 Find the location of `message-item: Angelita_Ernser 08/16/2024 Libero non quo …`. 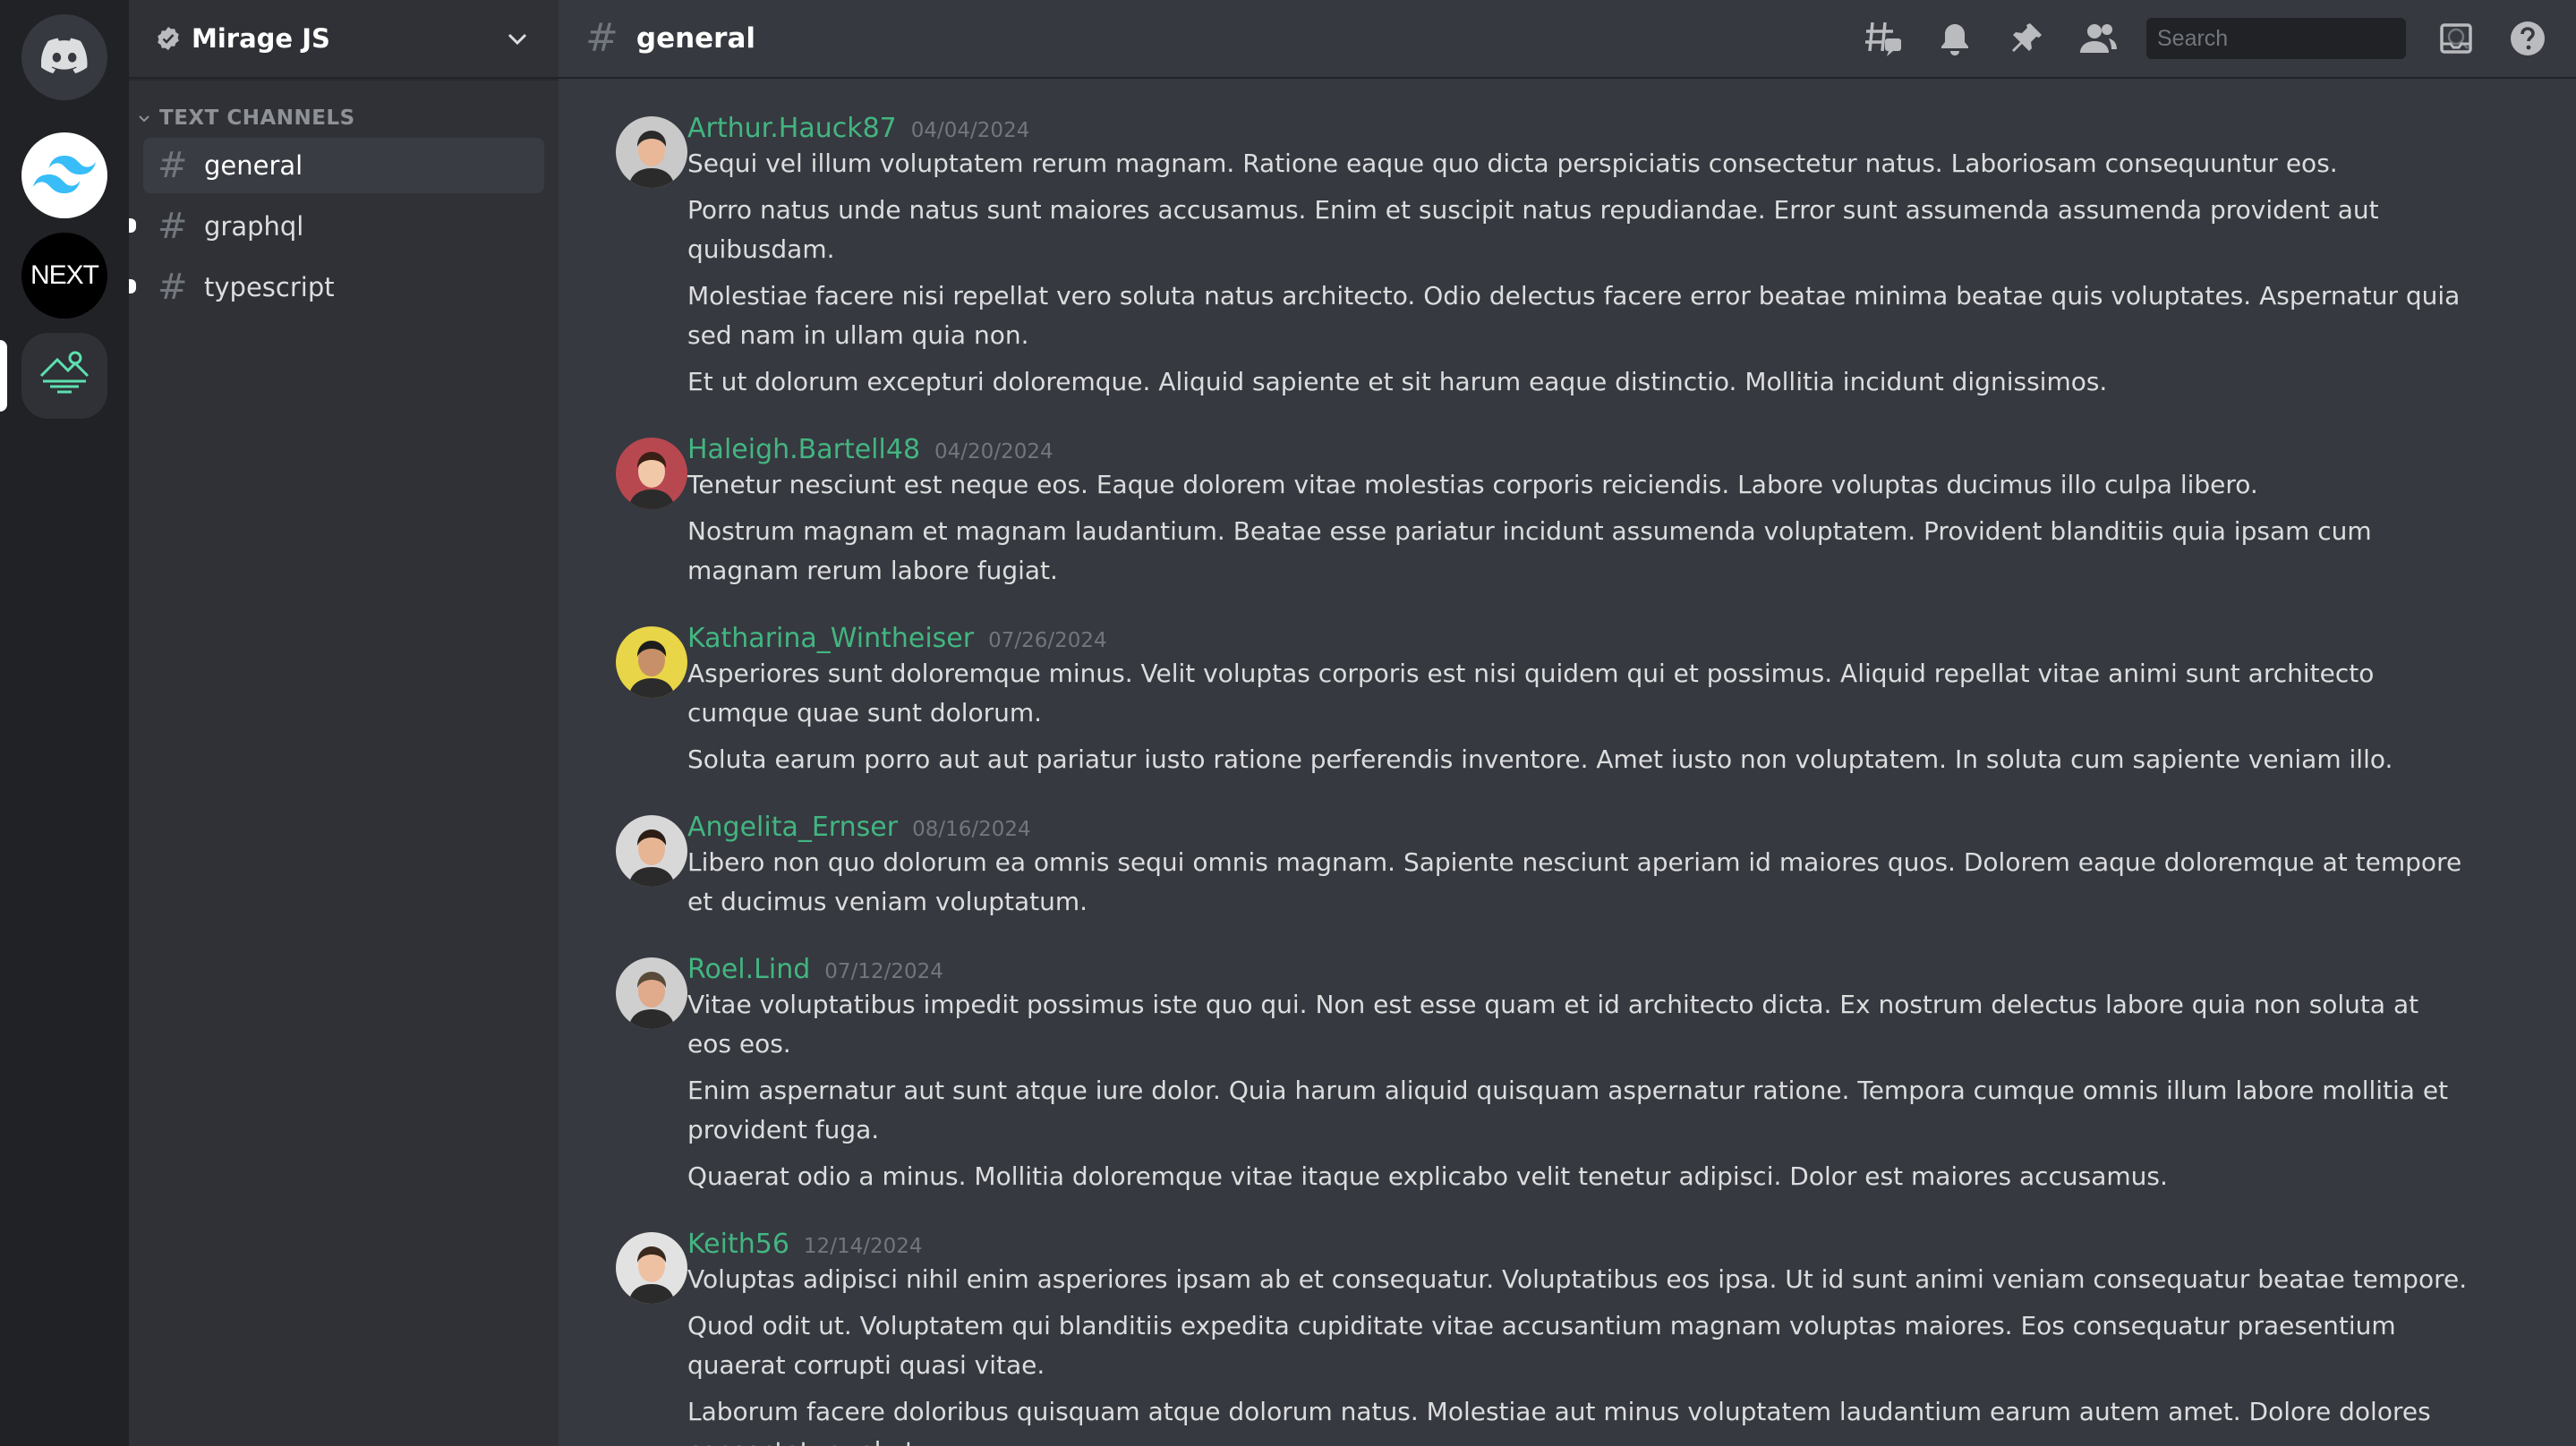

message-item: Angelita_Ernser 08/16/2024 Libero non quo … is located at coordinates (1581, 851).